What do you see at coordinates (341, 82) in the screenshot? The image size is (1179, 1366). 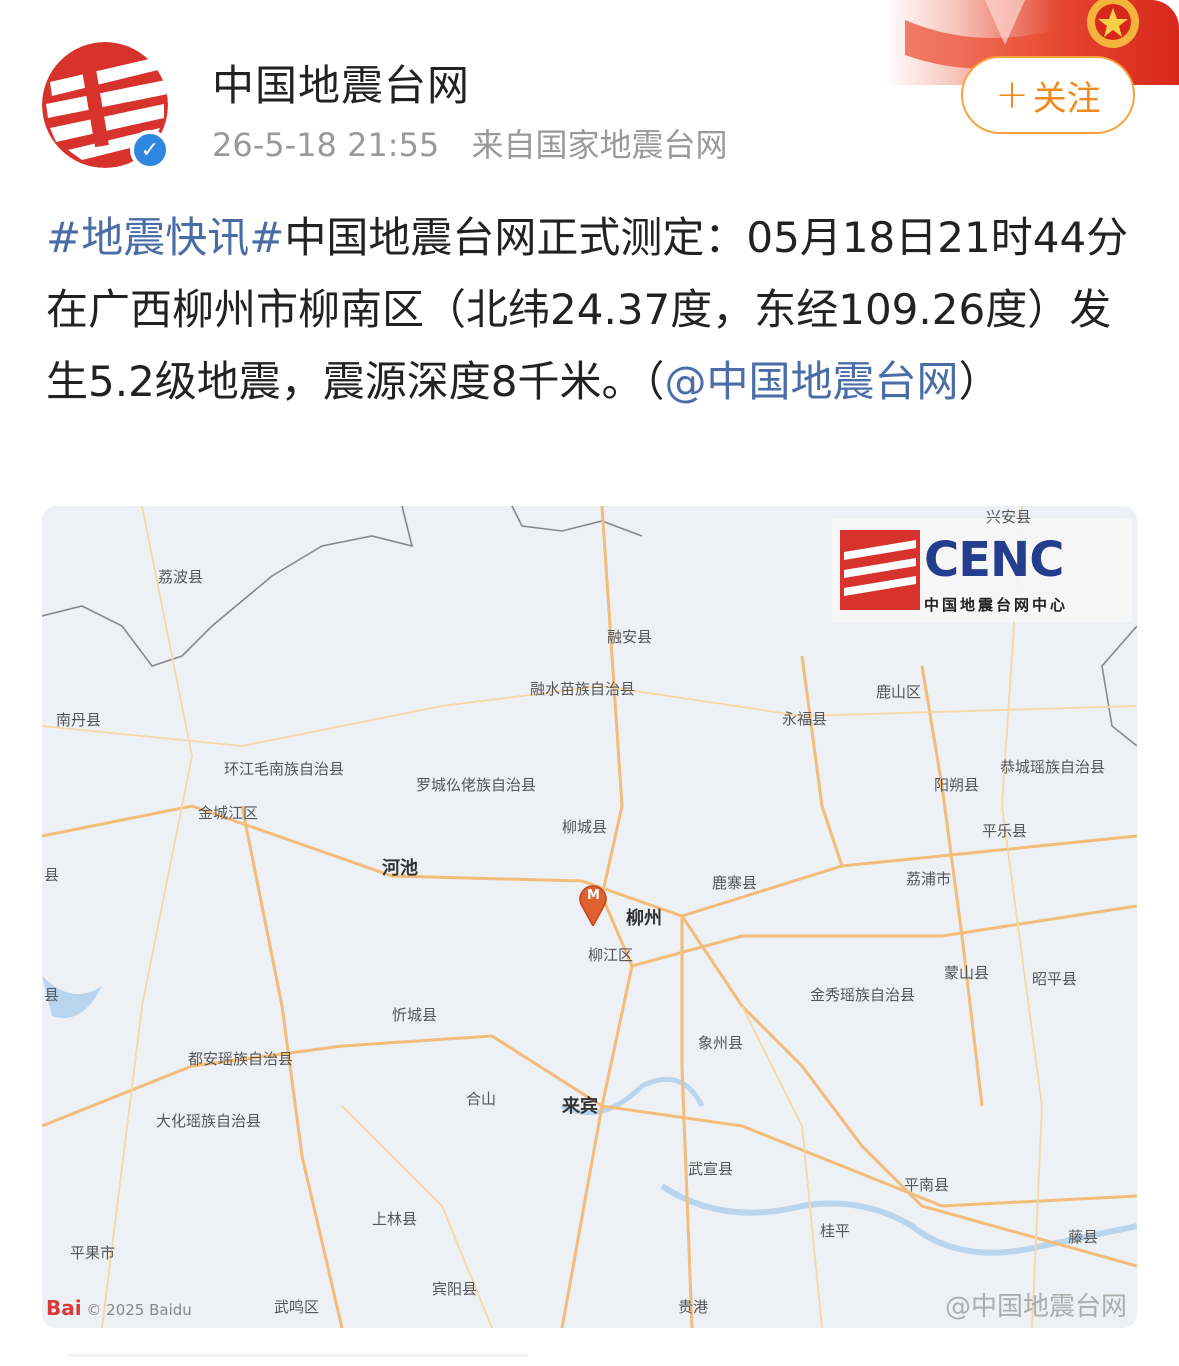 I see `username: 中国地震台网` at bounding box center [341, 82].